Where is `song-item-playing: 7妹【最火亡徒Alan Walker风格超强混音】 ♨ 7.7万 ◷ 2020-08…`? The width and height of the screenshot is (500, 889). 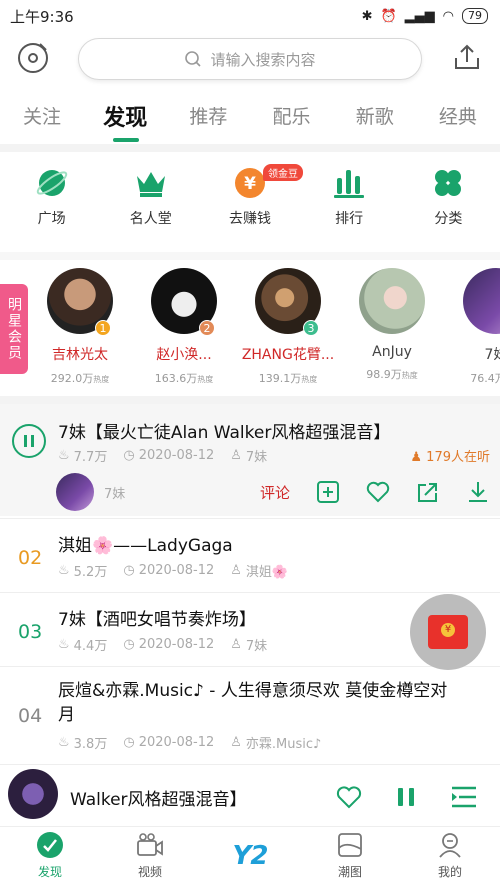
song-item-playing: 7妹【最火亡徒Alan Walker风格超强混音】 ♨ 7.7万 ◷ 2020-08… is located at coordinates (250, 460).